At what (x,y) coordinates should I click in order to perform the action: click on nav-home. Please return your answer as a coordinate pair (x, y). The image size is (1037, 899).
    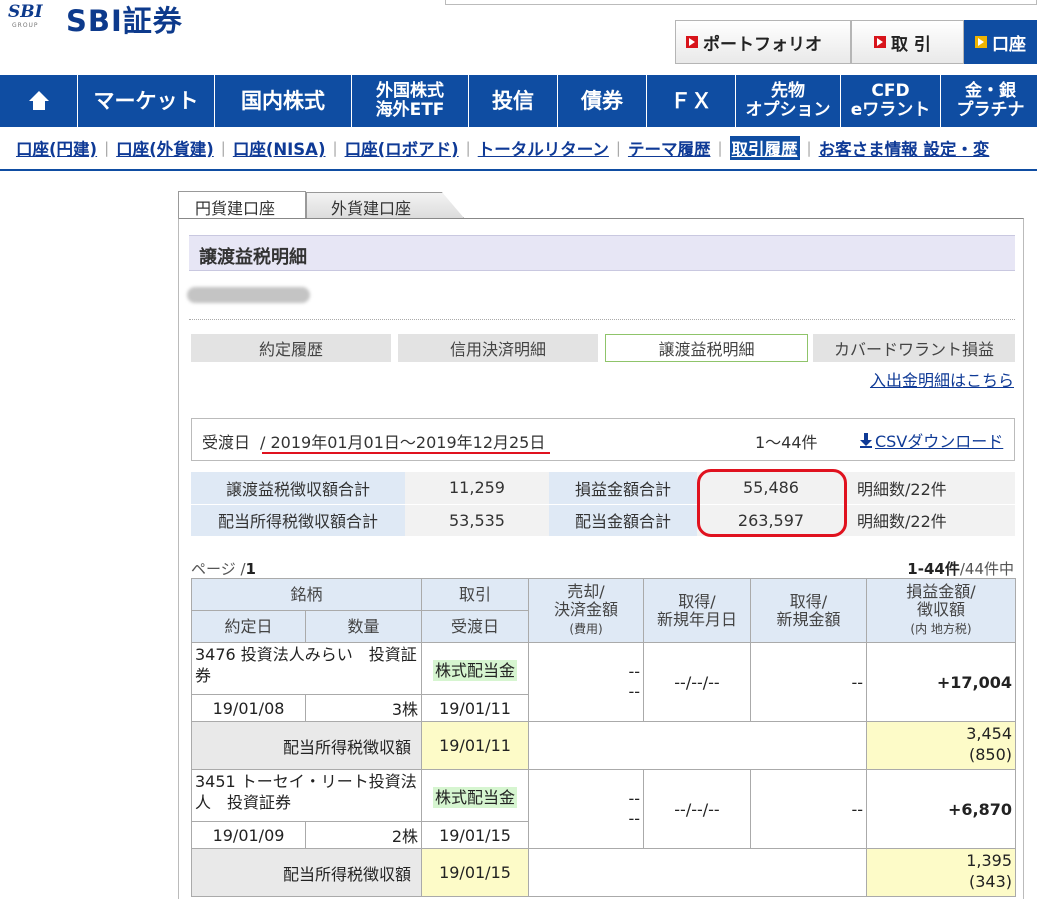
    Looking at the image, I should click on (39, 101).